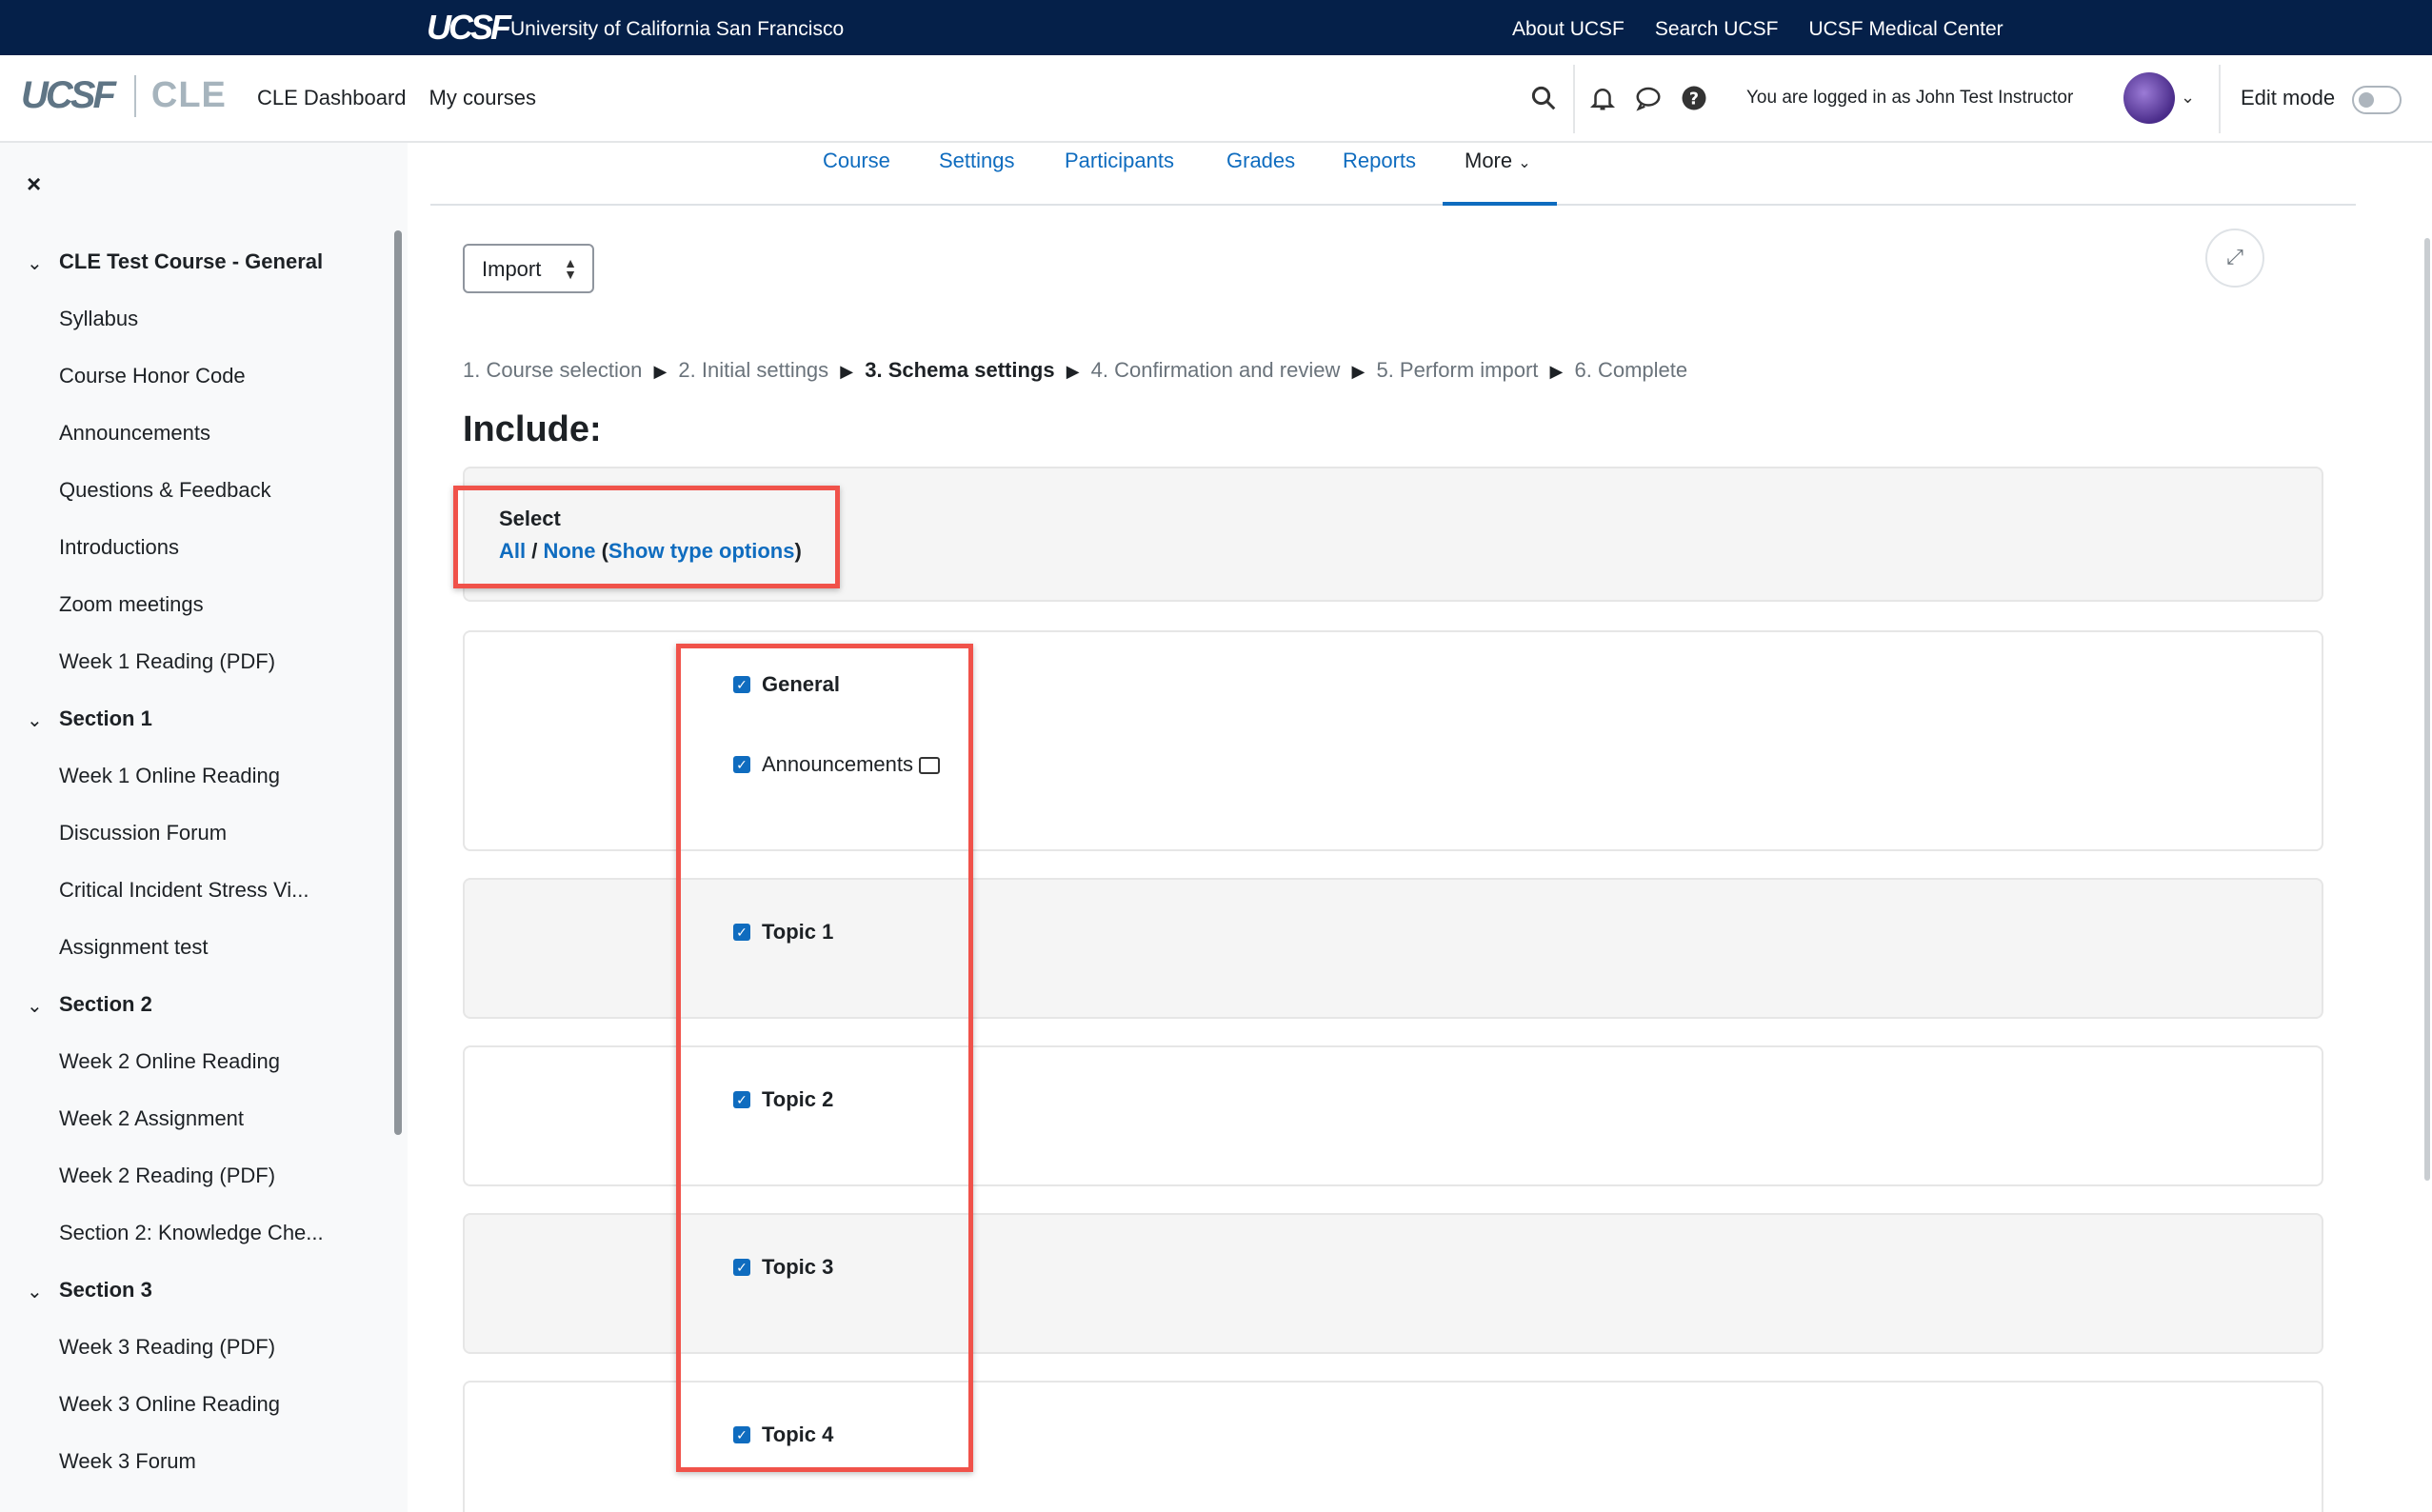 The width and height of the screenshot is (2432, 1512). What do you see at coordinates (960, 370) in the screenshot?
I see `step-schema-settings: 3. Schema settings` at bounding box center [960, 370].